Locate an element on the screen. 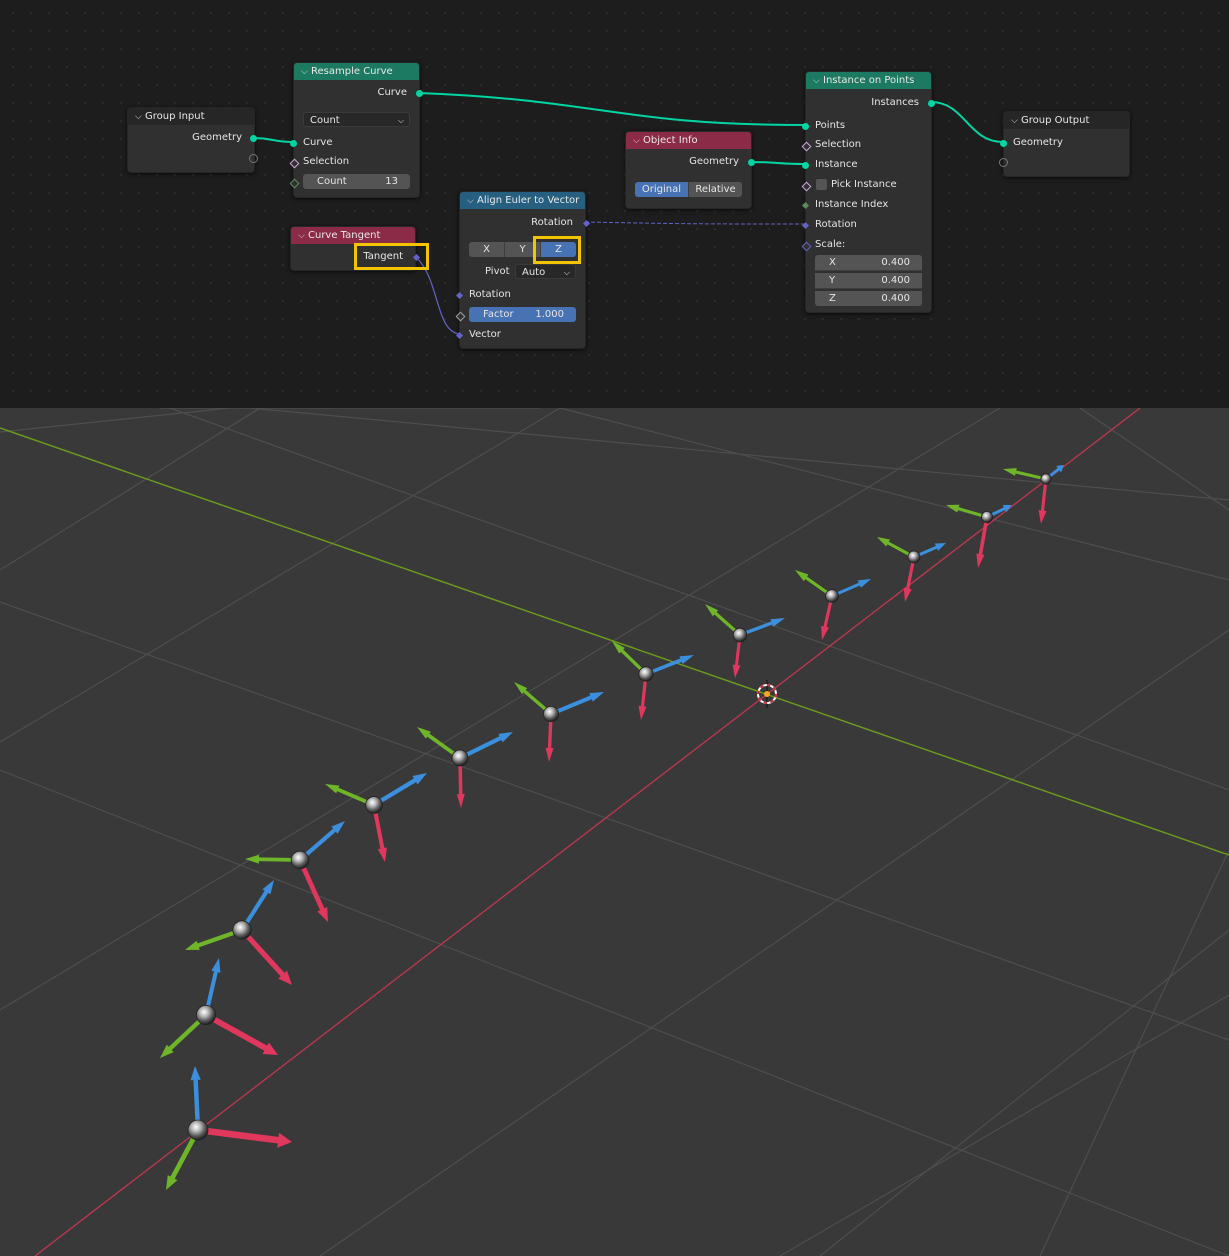 This screenshot has width=1229, height=1256. axis-x-button: X is located at coordinates (487, 249).